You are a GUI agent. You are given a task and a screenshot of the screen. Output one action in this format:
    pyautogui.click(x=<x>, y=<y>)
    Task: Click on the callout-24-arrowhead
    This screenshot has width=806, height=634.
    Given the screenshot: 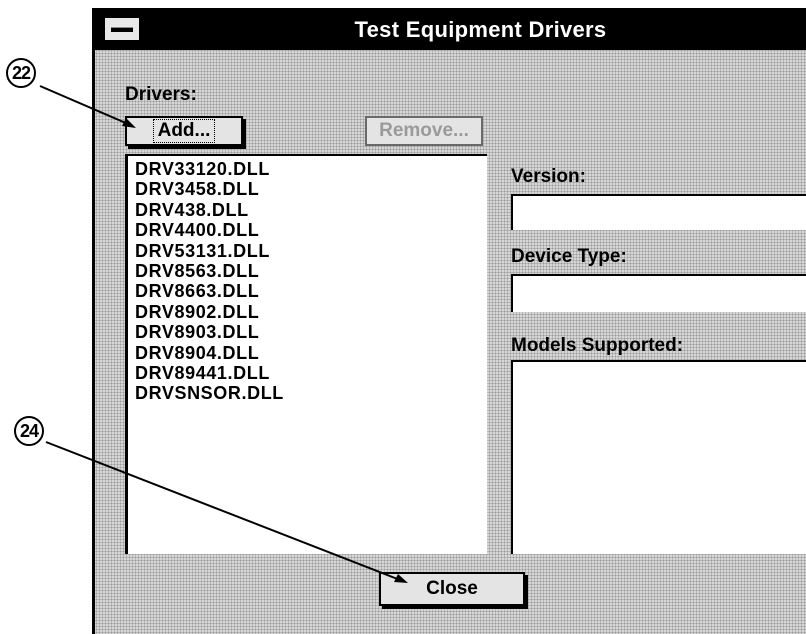 What is the action you would take?
    pyautogui.click(x=401, y=578)
    